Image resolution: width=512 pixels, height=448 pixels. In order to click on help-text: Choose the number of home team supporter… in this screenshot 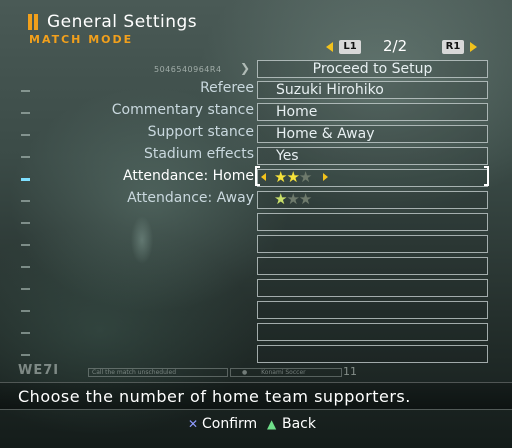, I will do `click(214, 396)`.